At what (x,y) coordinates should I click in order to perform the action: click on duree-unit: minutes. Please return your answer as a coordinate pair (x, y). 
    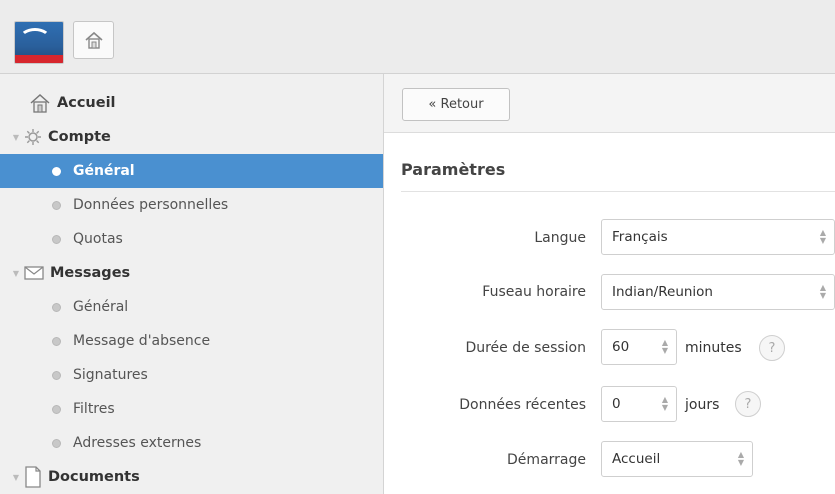
    Looking at the image, I should click on (713, 348).